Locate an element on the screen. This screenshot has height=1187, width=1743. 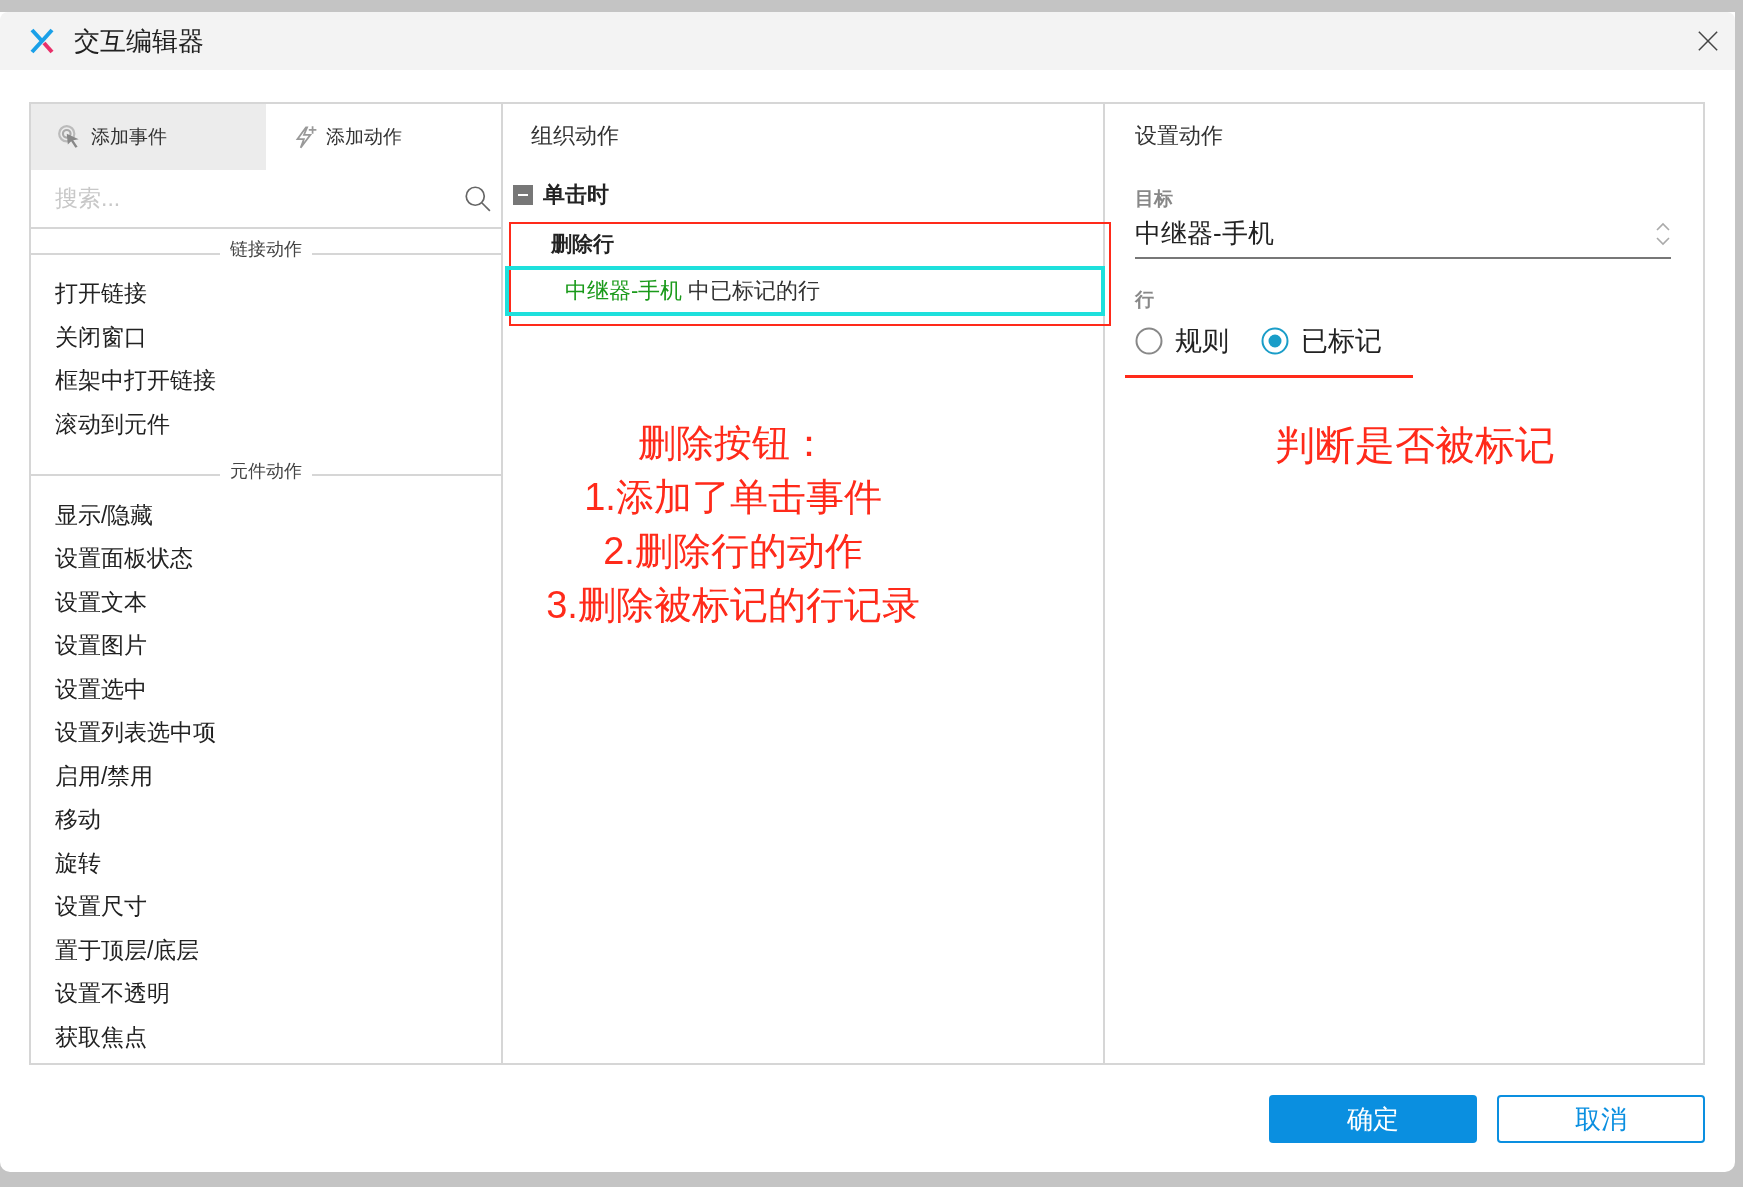
action-item: 启用/禁用 is located at coordinates (278, 776).